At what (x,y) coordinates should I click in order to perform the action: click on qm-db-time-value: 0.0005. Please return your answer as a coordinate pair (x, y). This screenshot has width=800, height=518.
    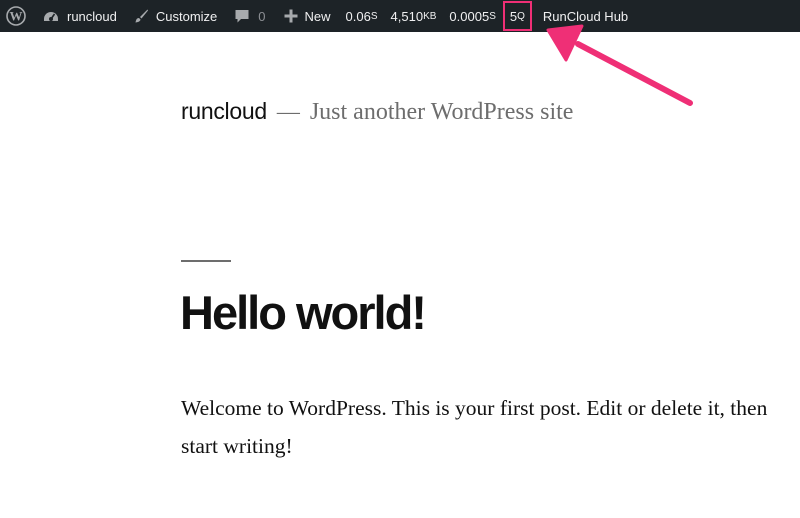
    Looking at the image, I should click on (469, 16).